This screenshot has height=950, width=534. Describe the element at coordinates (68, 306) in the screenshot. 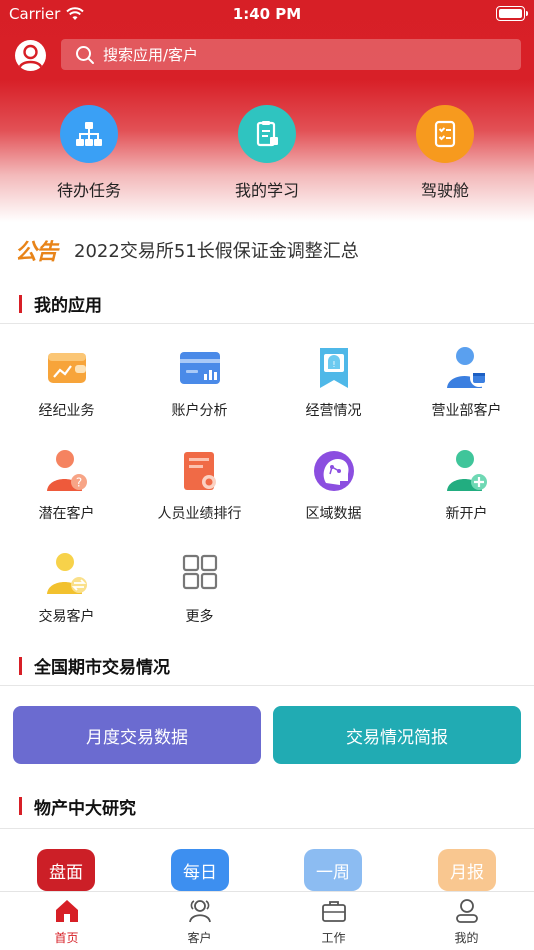

I see `section-title: 我的应用` at that location.